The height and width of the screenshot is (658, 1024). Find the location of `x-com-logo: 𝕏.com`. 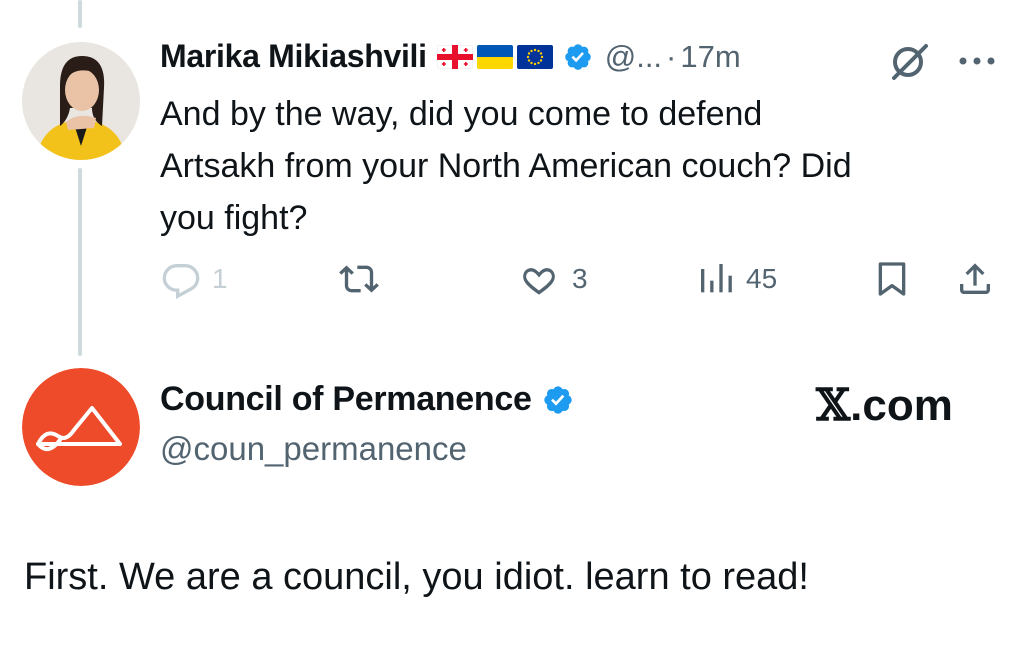

x-com-logo: 𝕏.com is located at coordinates (884, 405).